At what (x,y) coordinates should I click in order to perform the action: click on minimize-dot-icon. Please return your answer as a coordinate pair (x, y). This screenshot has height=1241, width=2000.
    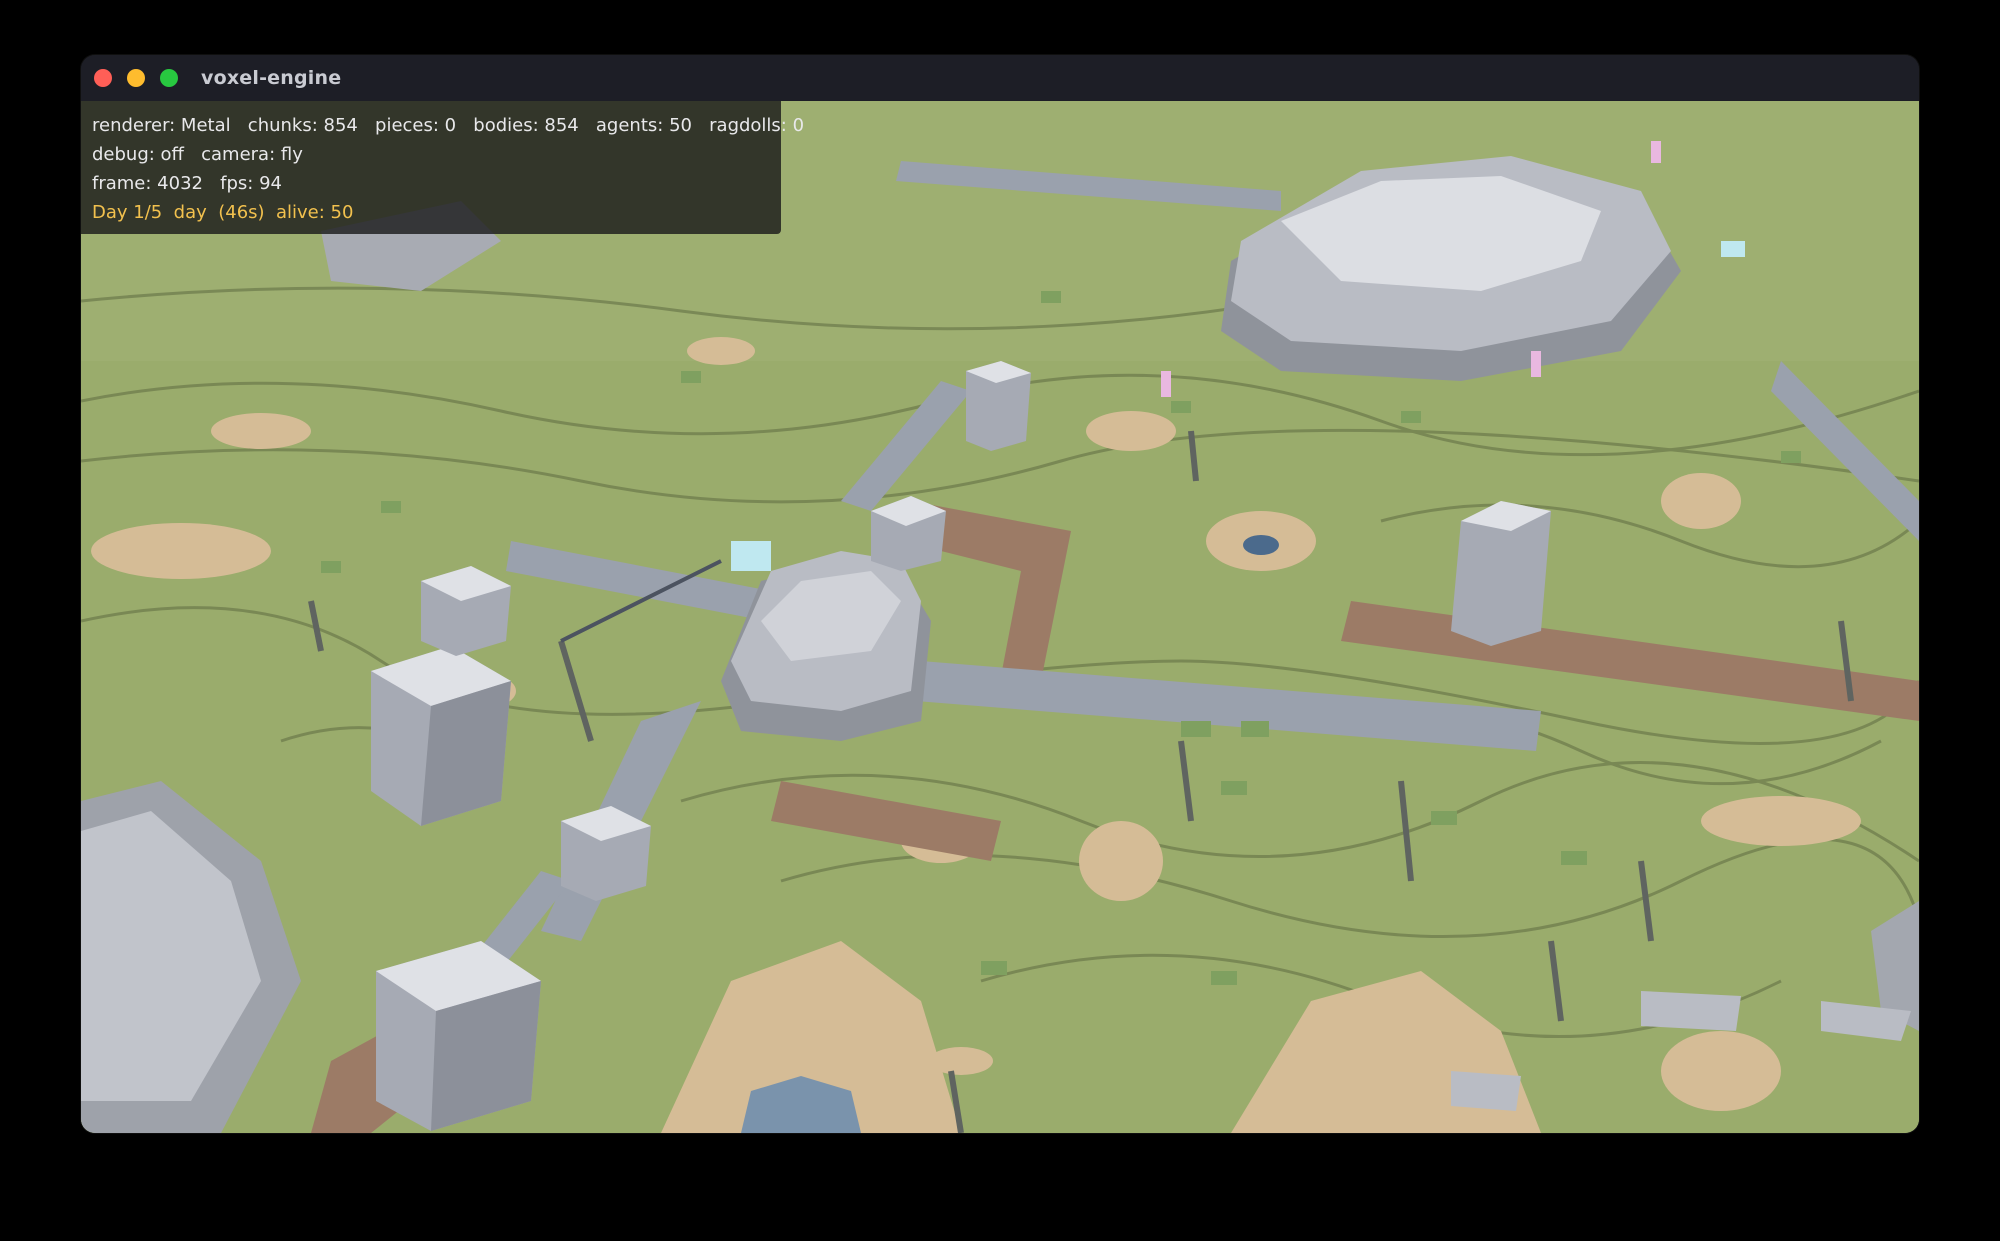
    Looking at the image, I should click on (136, 78).